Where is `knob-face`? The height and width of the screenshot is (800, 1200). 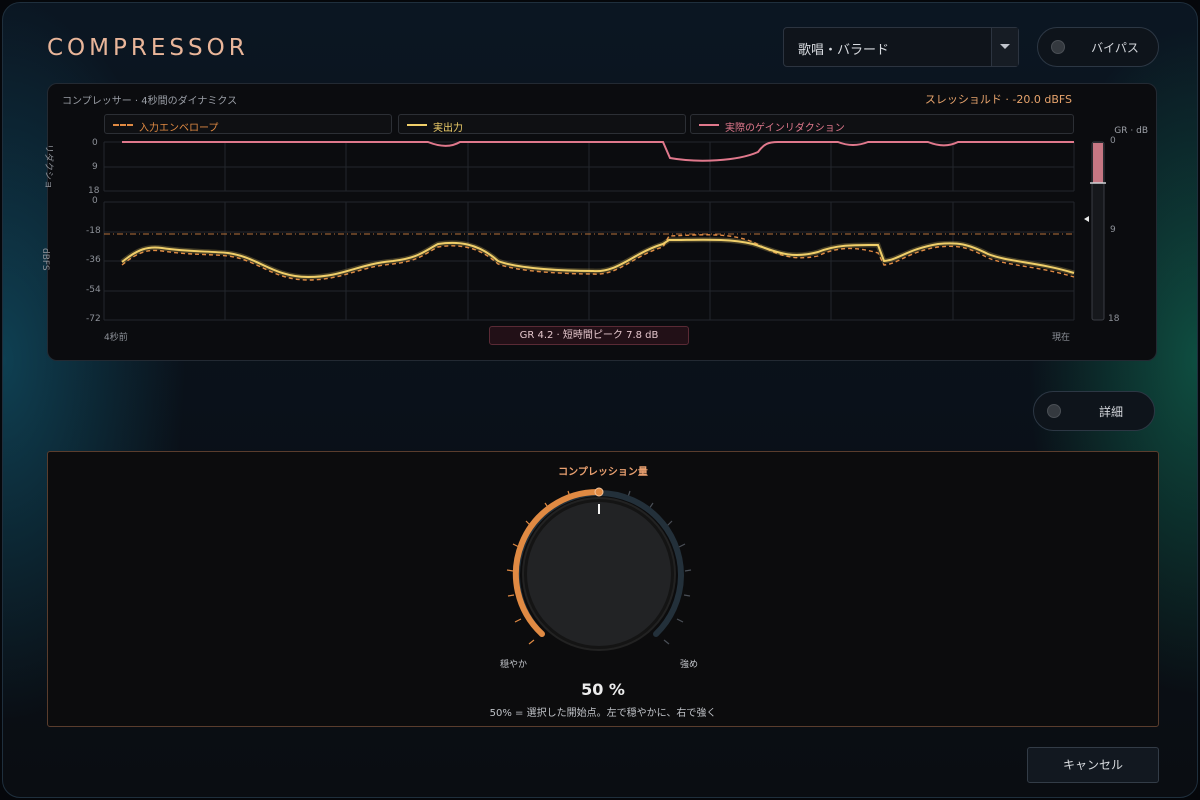 knob-face is located at coordinates (599, 574).